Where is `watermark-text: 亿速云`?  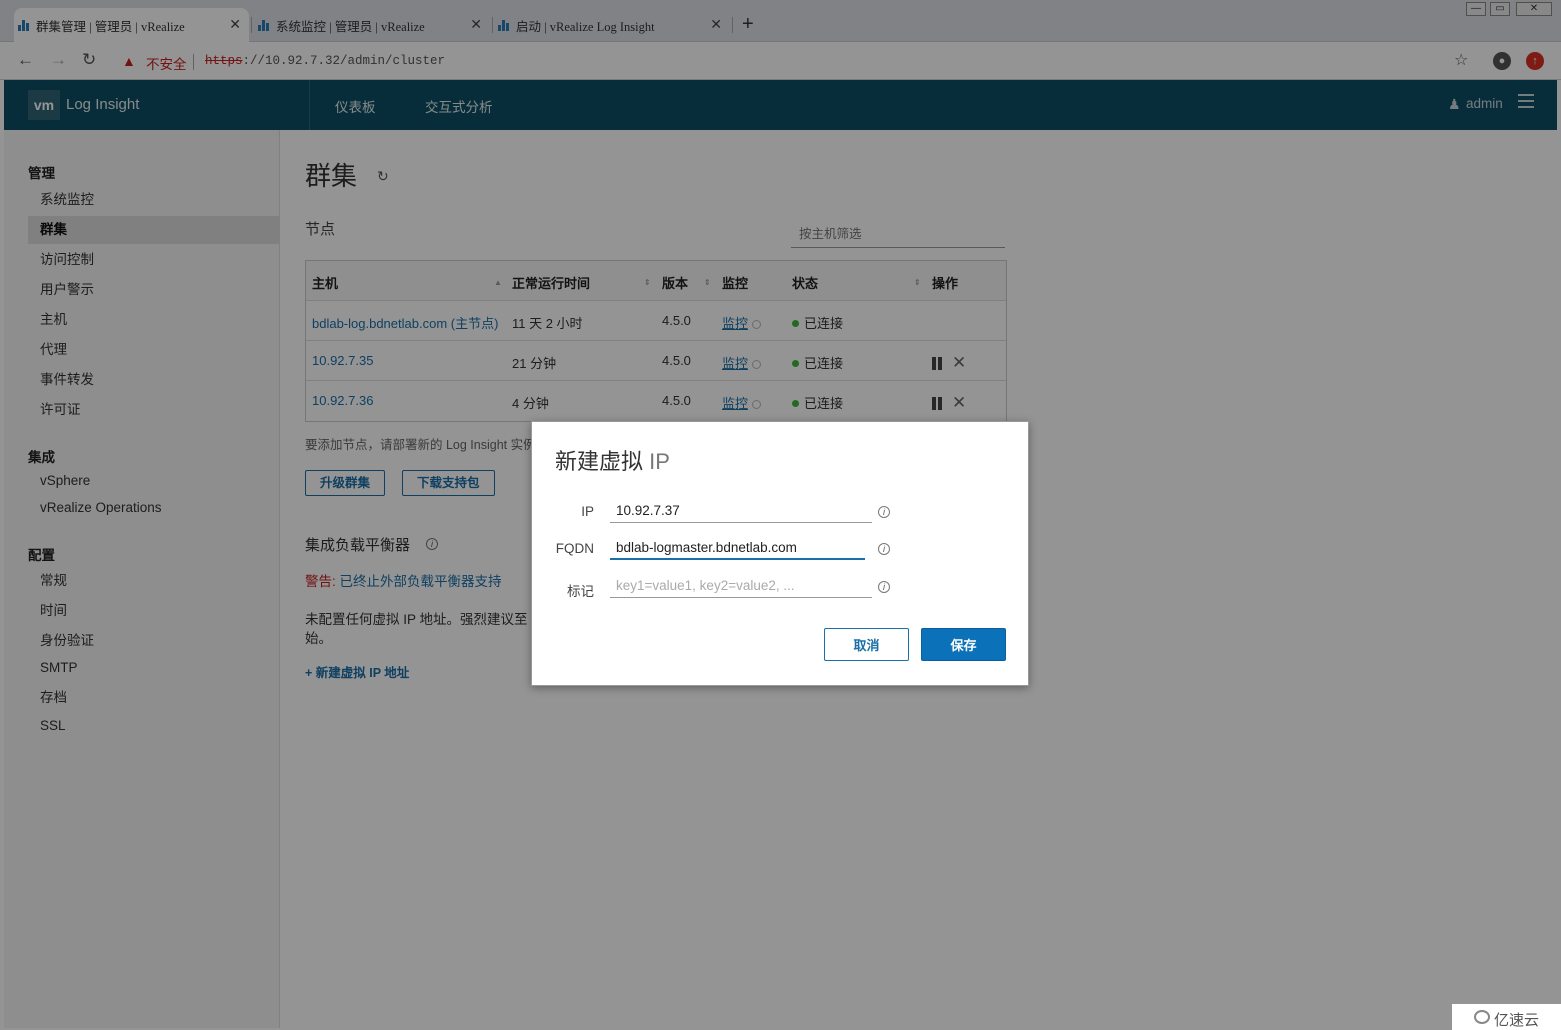 watermark-text: 亿速云 is located at coordinates (1517, 1020).